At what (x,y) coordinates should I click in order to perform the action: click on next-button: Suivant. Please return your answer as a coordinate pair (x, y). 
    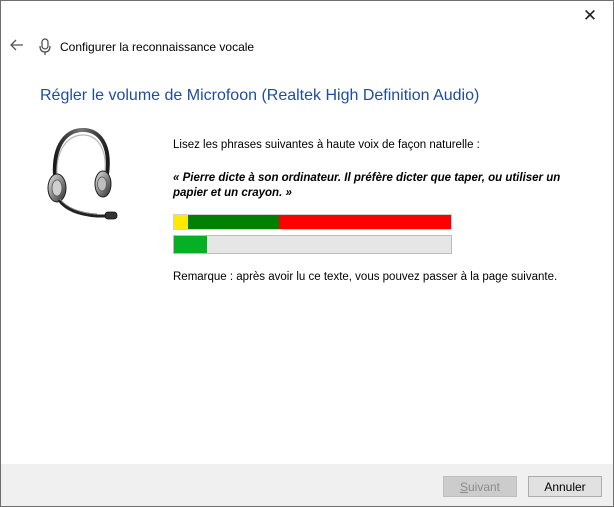
    Looking at the image, I should click on (480, 486).